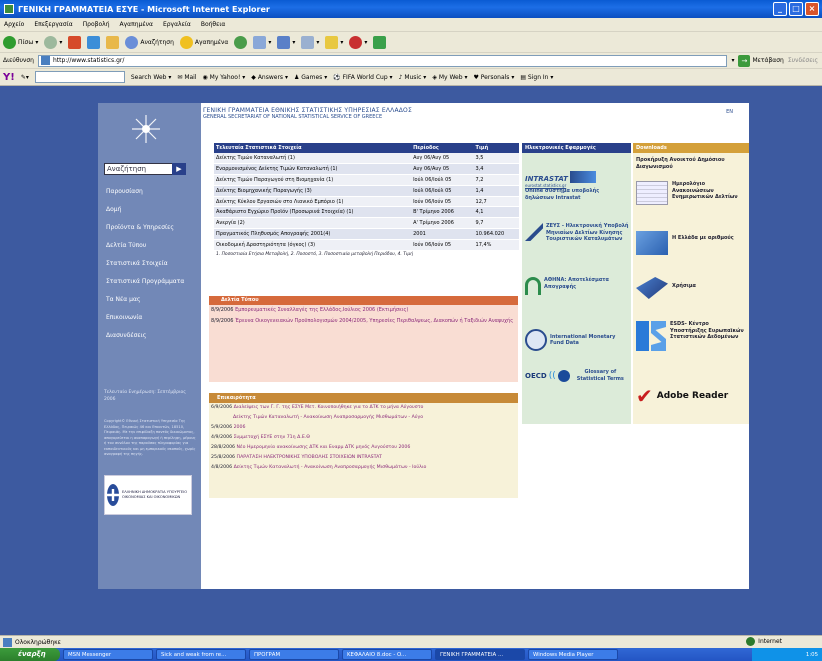 The height and width of the screenshot is (661, 822). I want to click on history-button: ▾, so click(262, 42).